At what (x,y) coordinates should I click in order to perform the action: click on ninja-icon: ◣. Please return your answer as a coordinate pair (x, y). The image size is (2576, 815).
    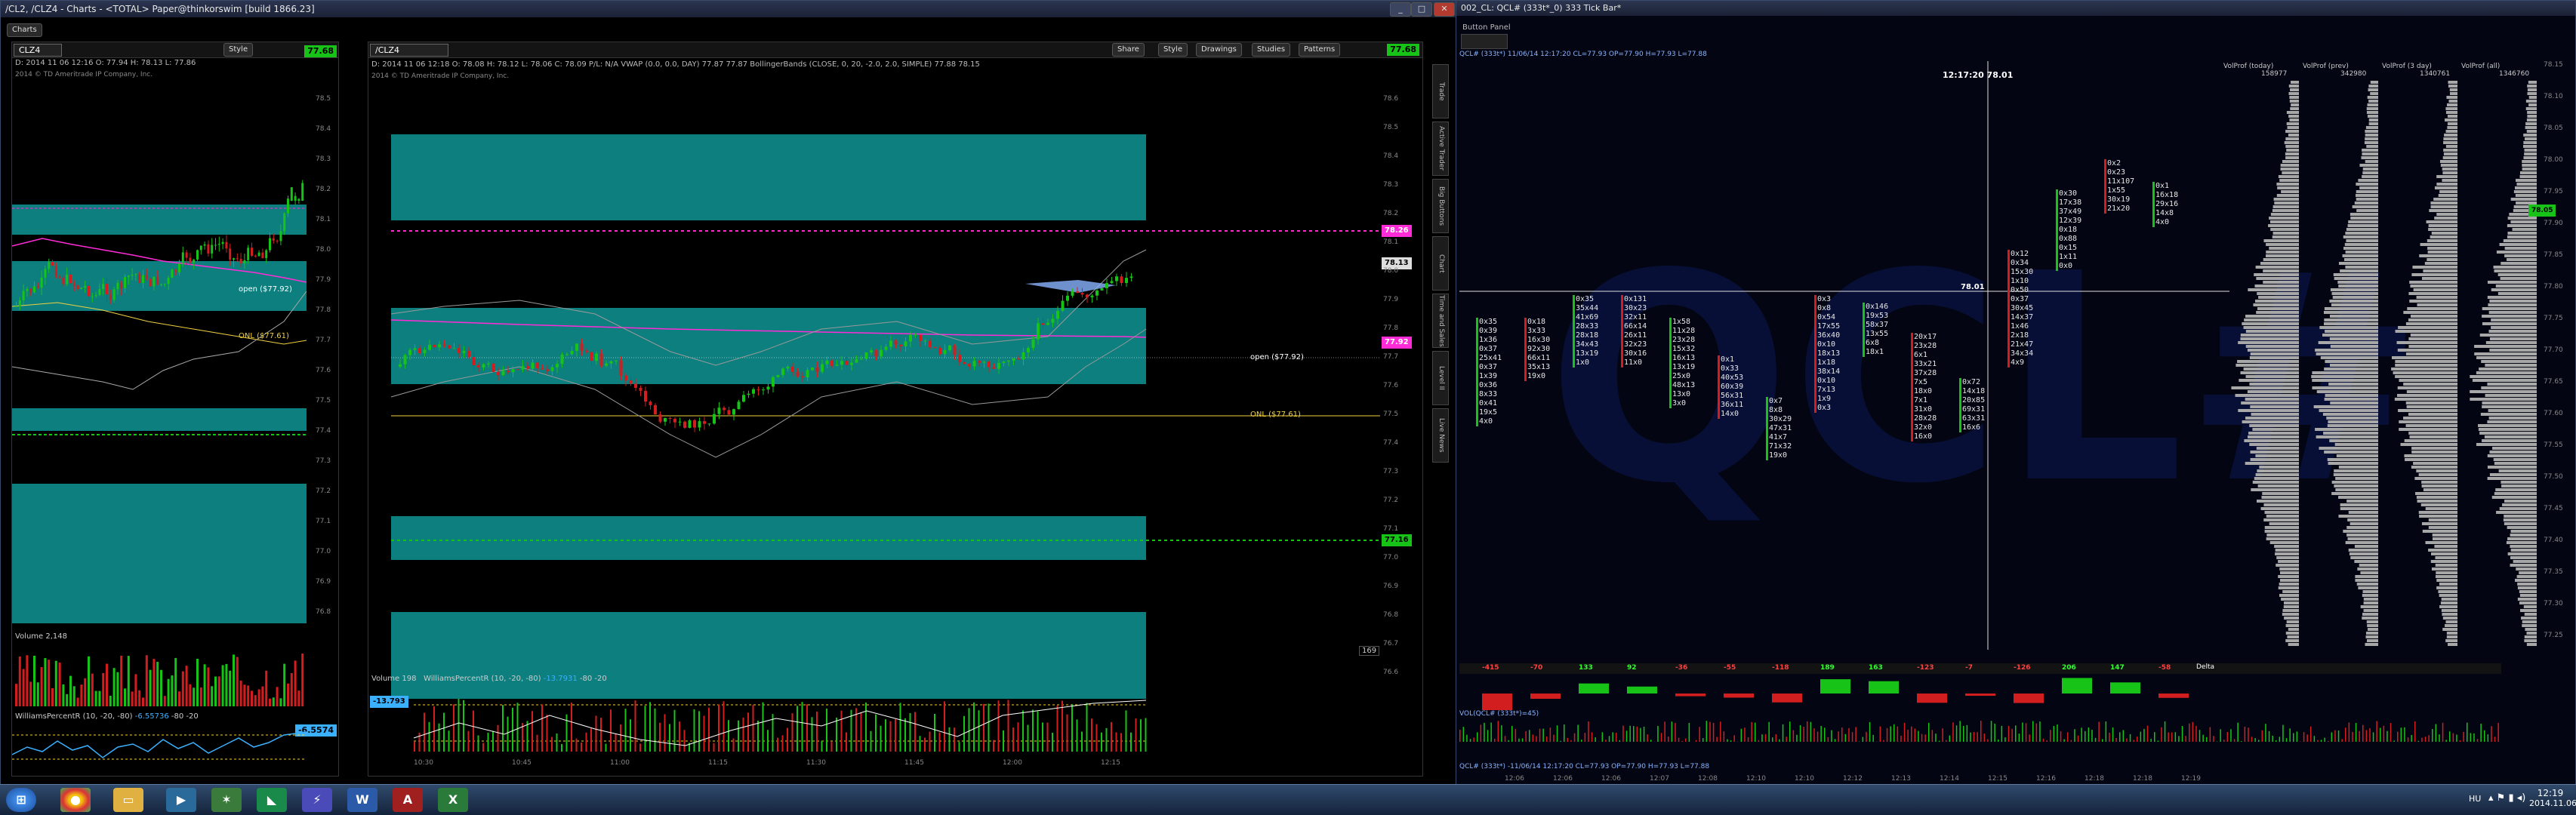
    Looking at the image, I should click on (272, 800).